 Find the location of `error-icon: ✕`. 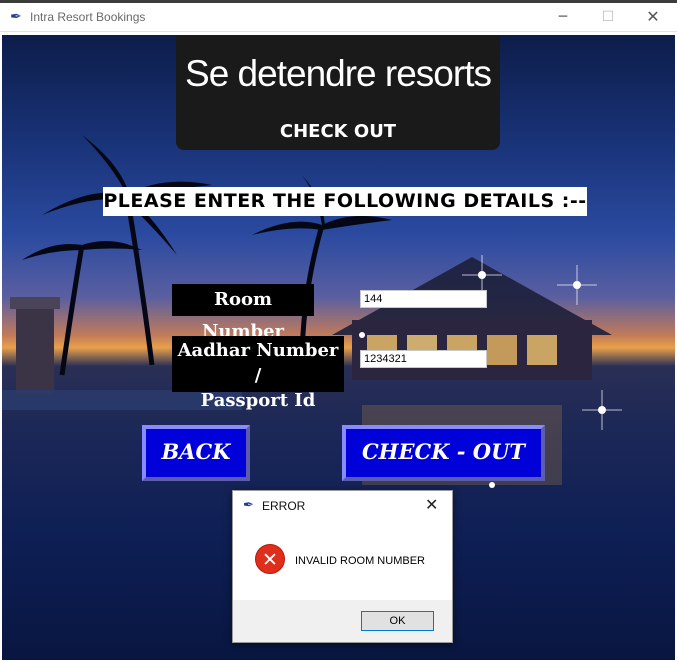

error-icon: ✕ is located at coordinates (270, 559).